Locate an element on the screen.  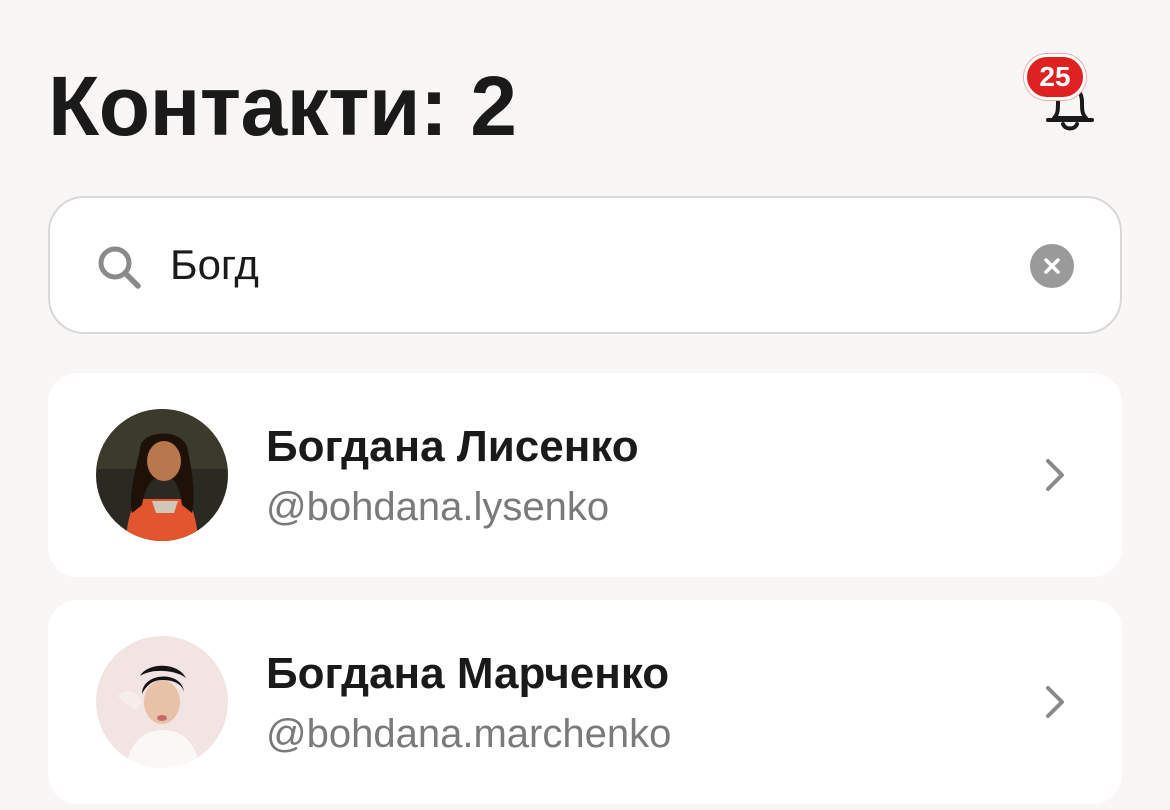
header: Контакти: 2 25 is located at coordinates (585, 105).